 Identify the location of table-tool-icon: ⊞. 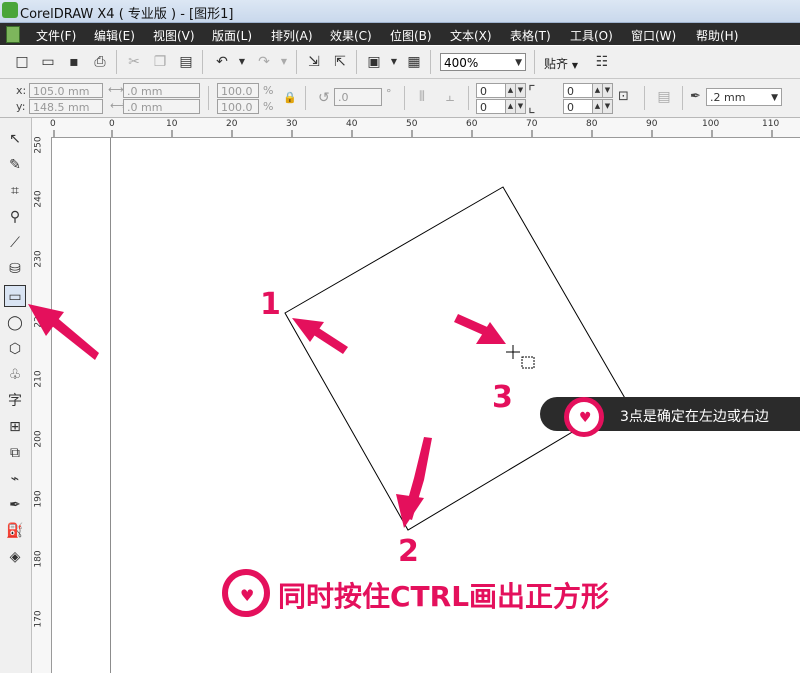
(15, 427).